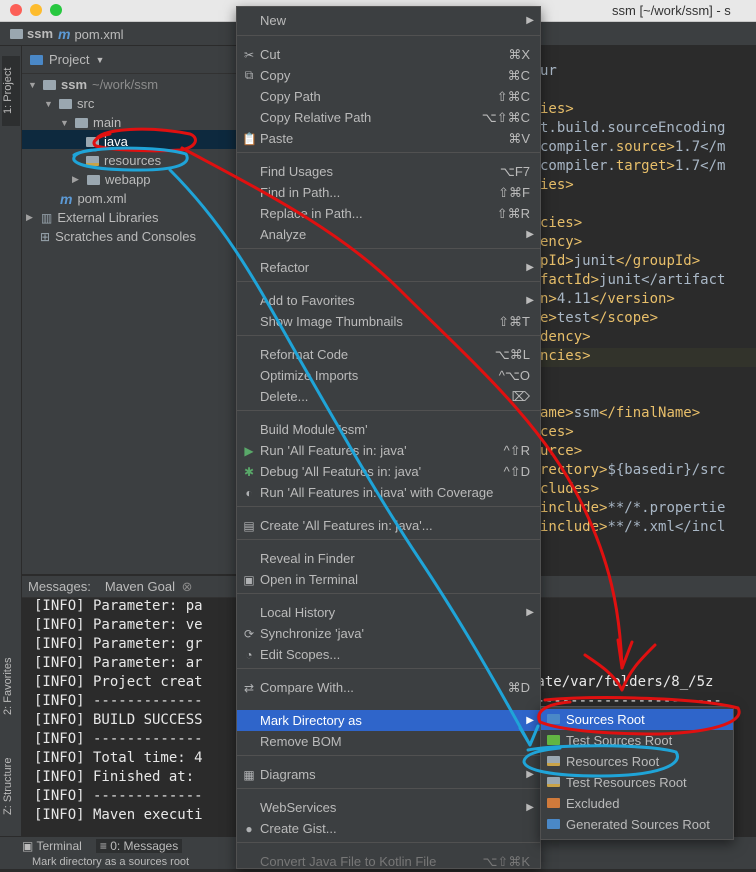  What do you see at coordinates (107, 141) in the screenshot?
I see `tree-item-java: java` at bounding box center [107, 141].